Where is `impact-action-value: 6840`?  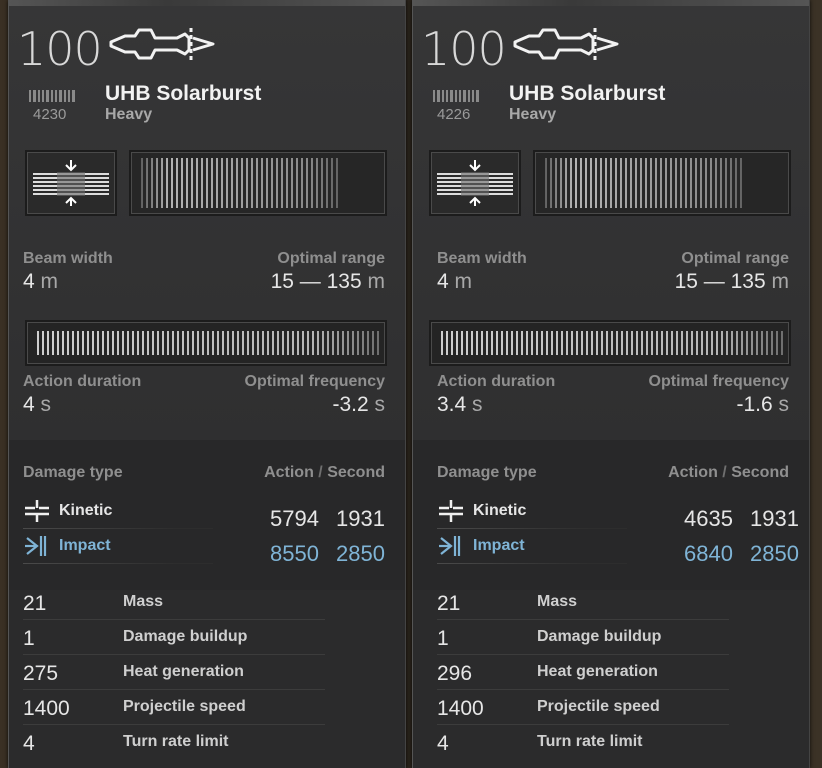
impact-action-value: 6840 is located at coordinates (708, 553).